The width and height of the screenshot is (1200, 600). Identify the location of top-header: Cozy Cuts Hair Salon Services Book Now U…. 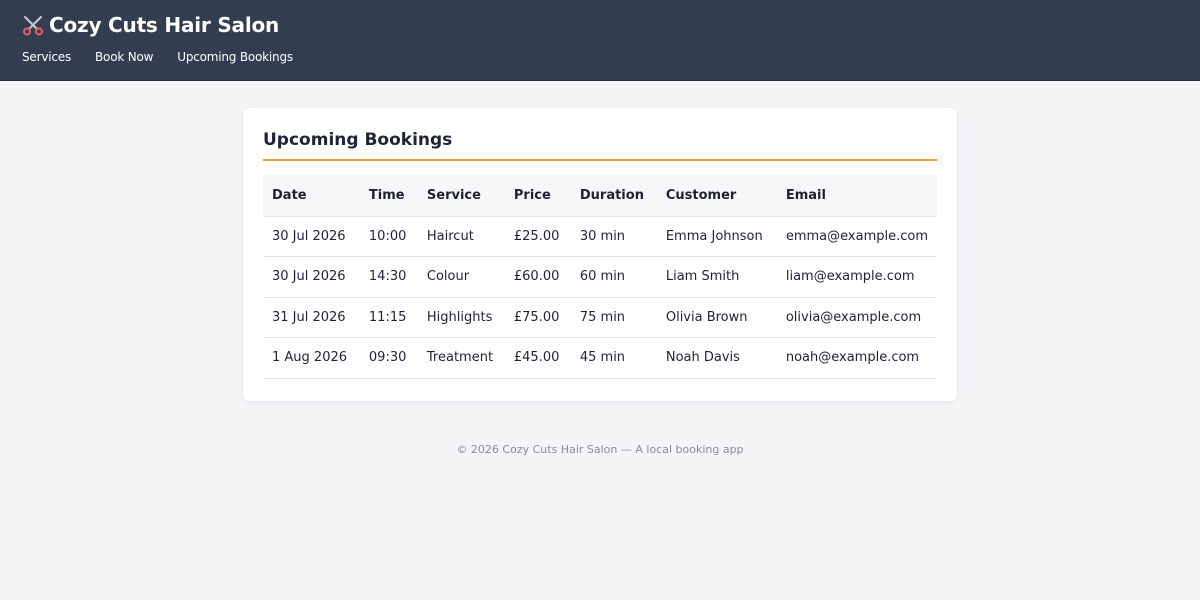
(600, 40).